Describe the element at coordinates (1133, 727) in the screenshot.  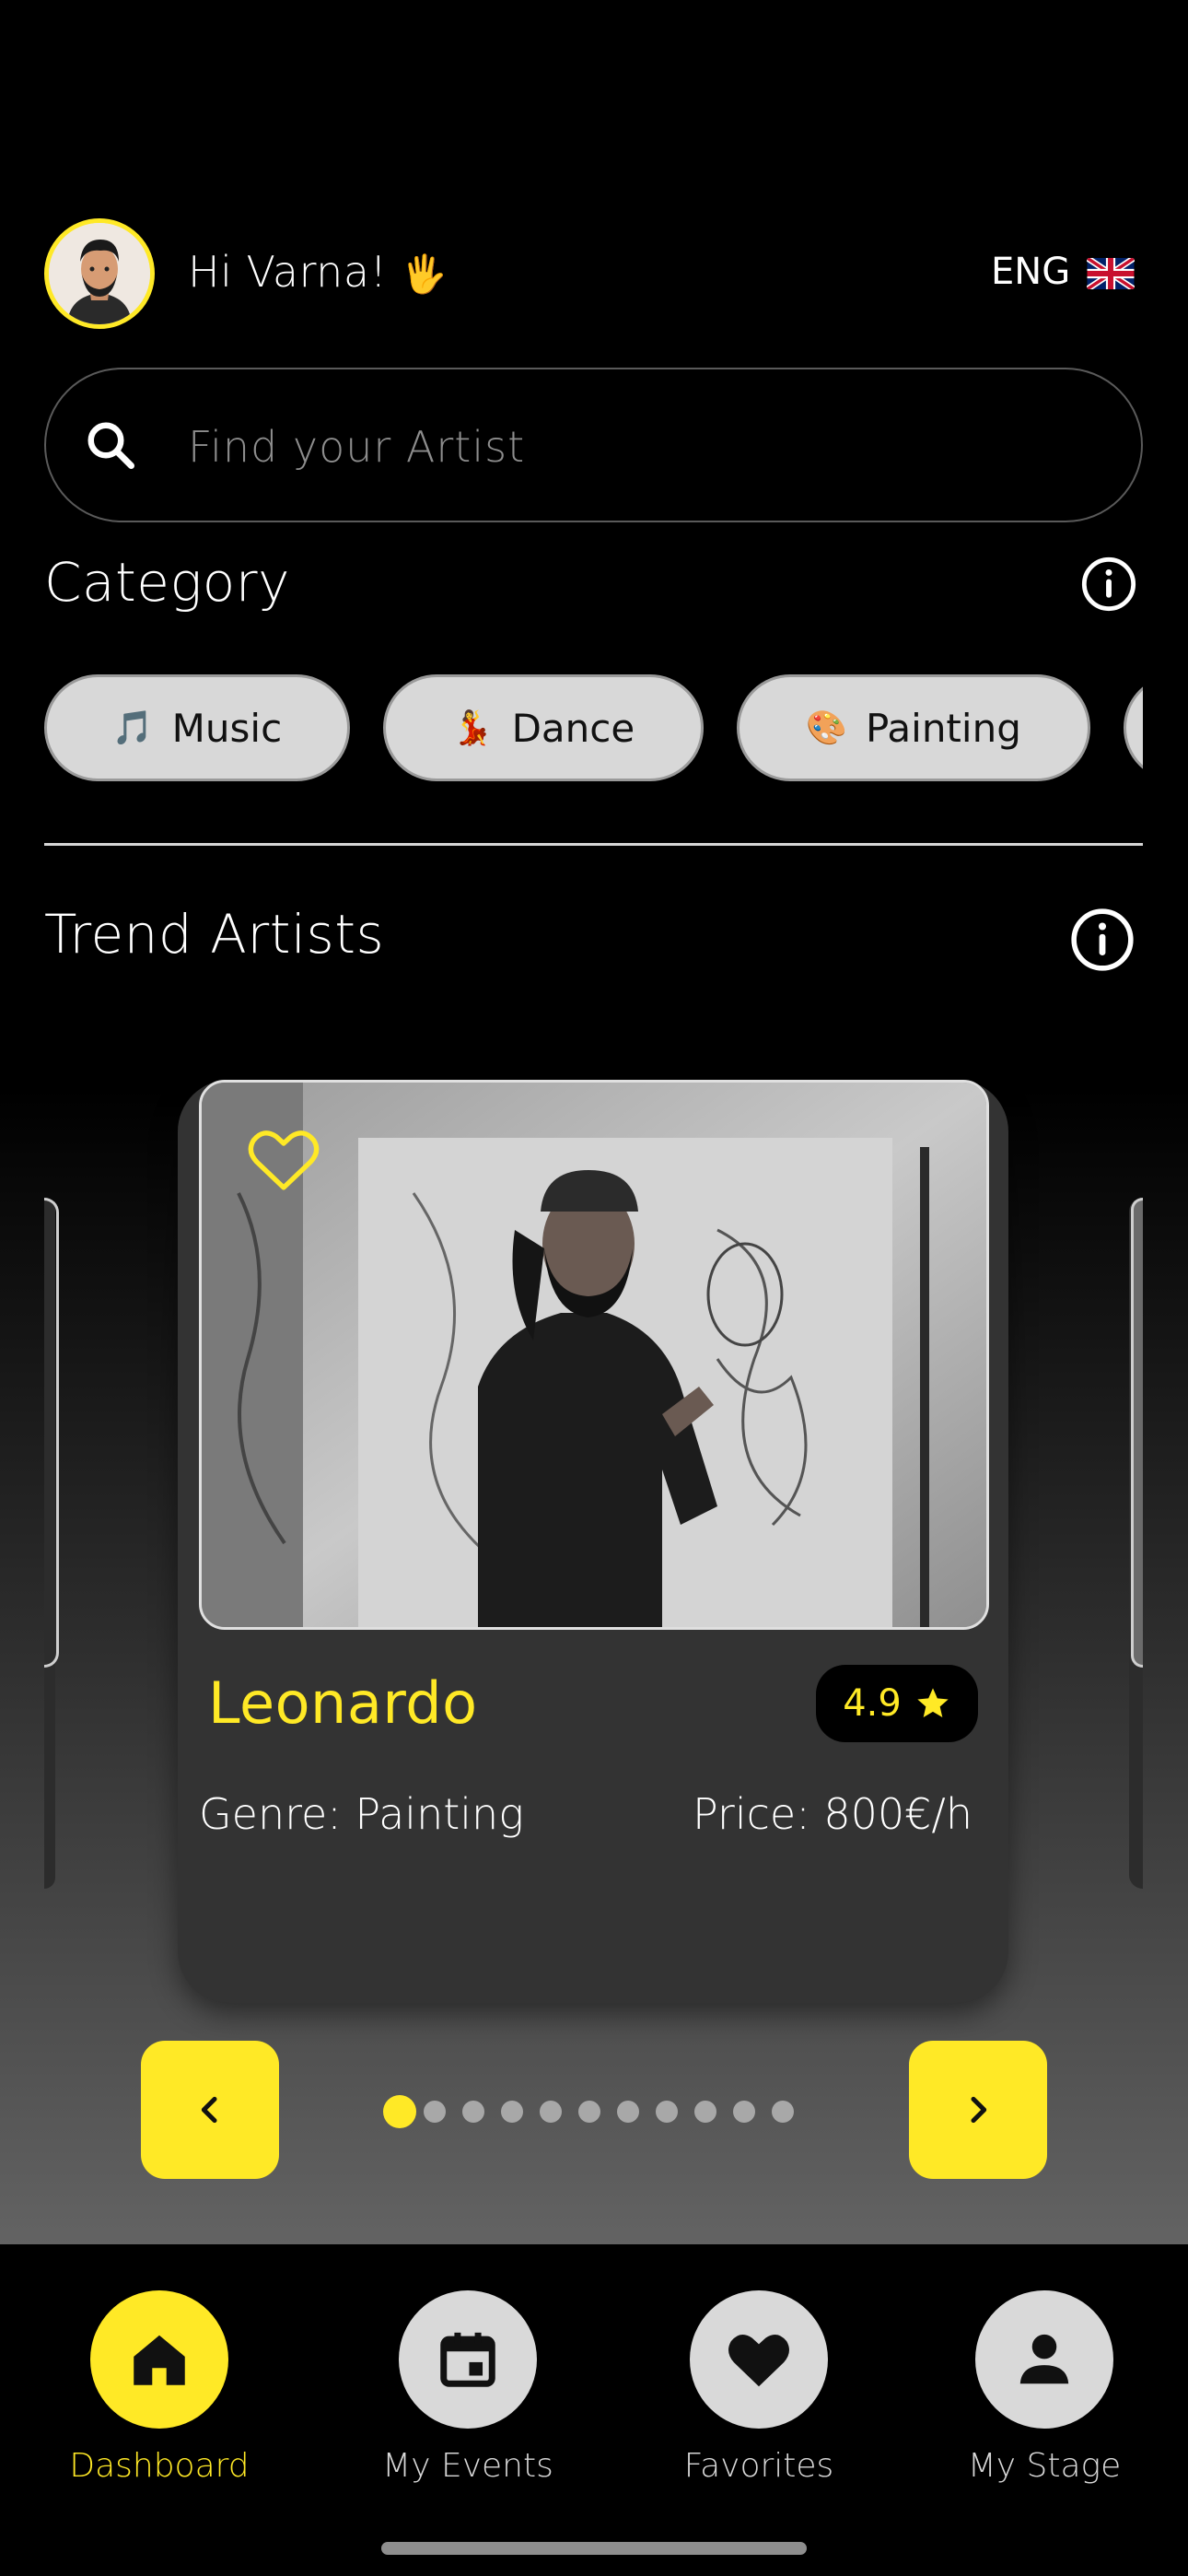
I see `chip-more` at that location.